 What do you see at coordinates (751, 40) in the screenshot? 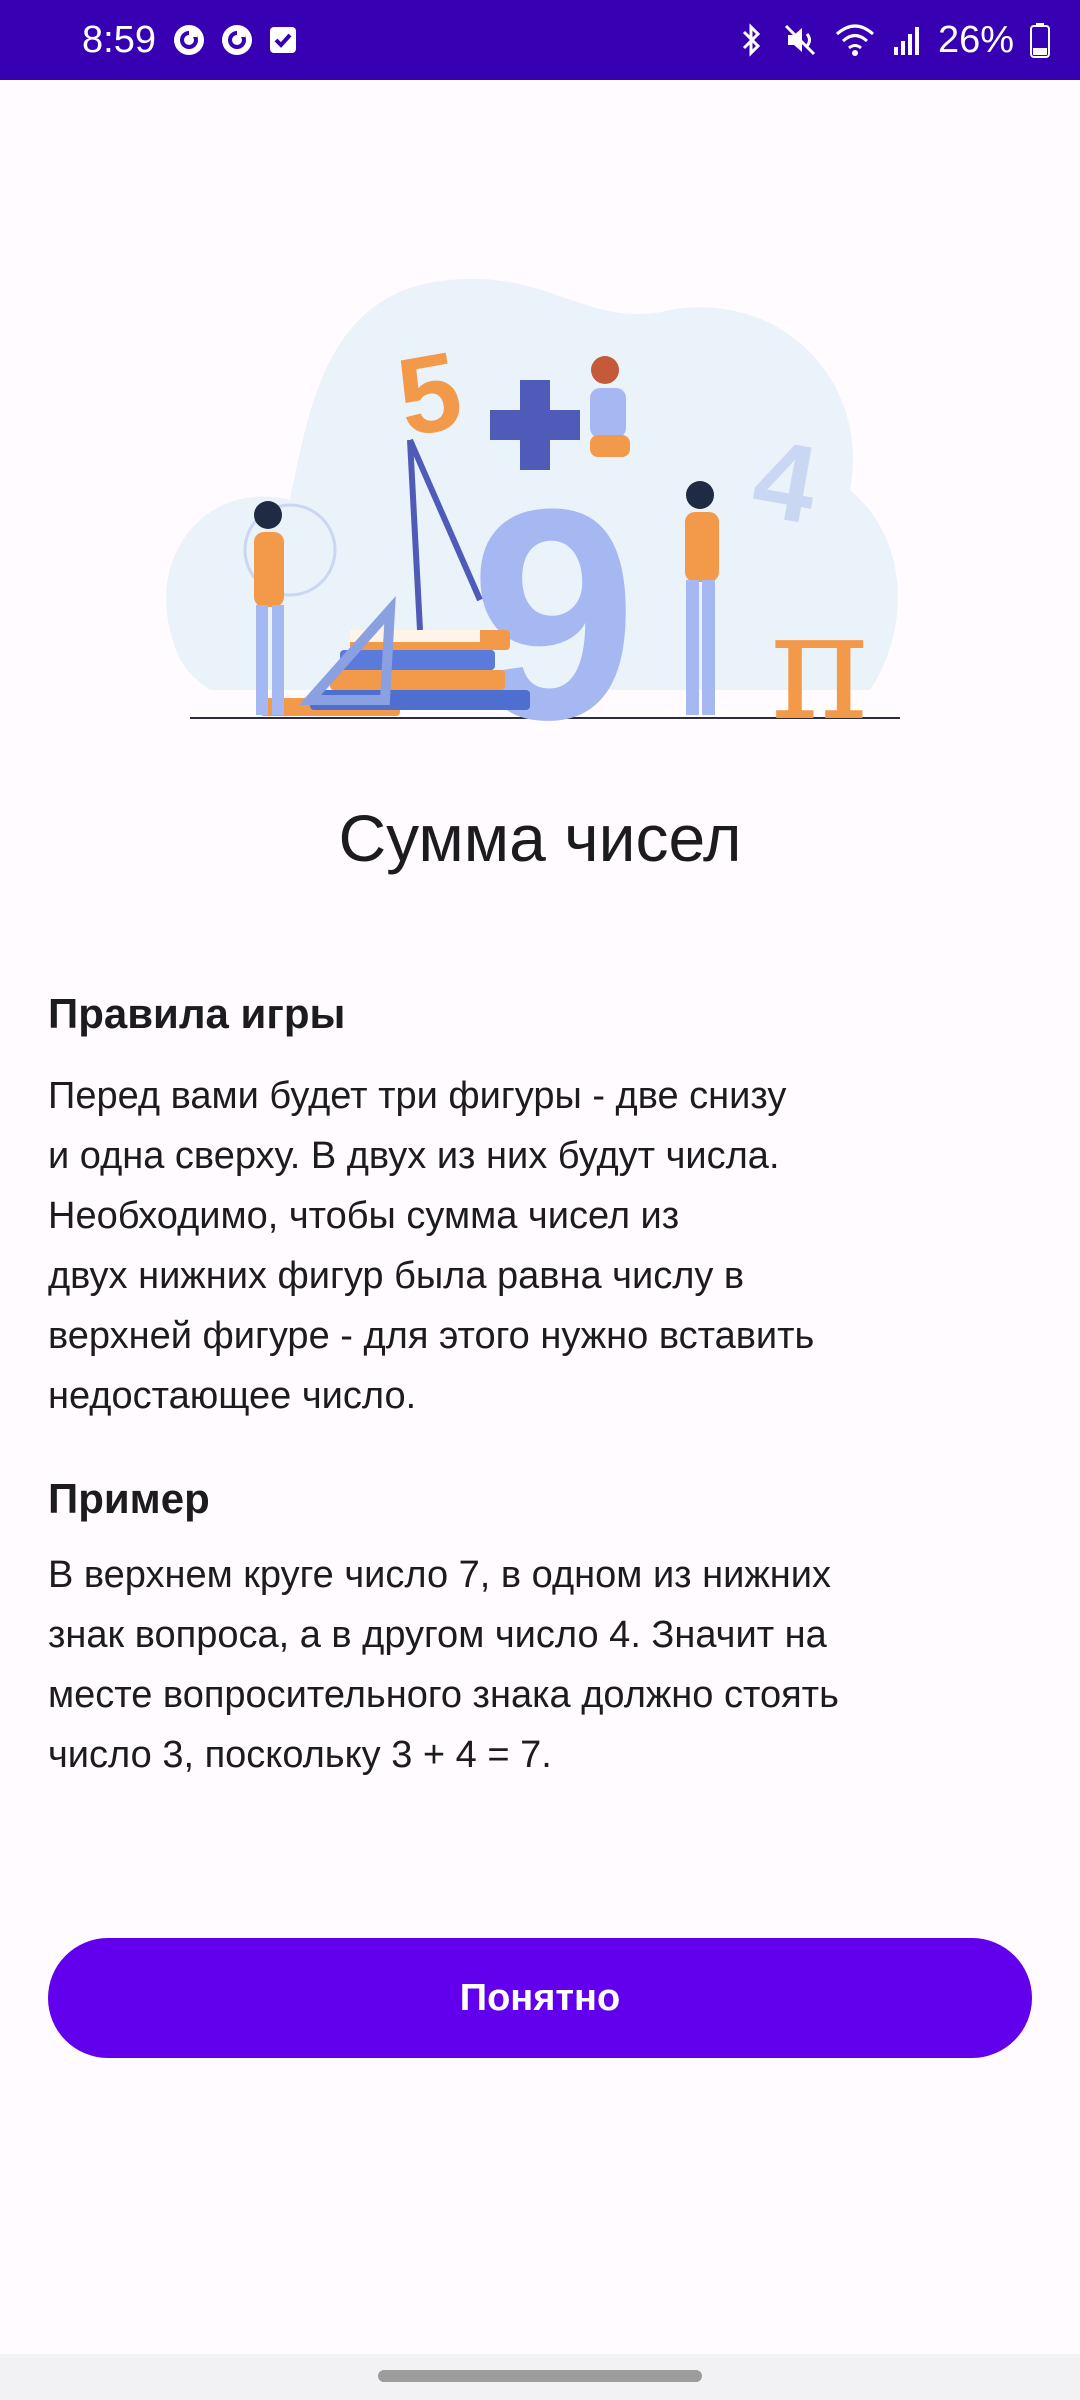
I see `bluetooth-icon` at bounding box center [751, 40].